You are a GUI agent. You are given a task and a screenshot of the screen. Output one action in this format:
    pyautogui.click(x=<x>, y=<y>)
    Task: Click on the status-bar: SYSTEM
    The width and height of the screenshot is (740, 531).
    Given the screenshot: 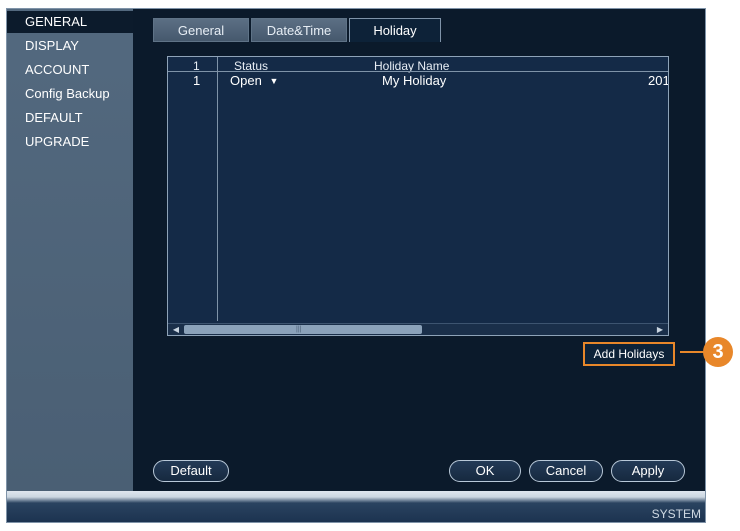 What is the action you would take?
    pyautogui.click(x=356, y=506)
    